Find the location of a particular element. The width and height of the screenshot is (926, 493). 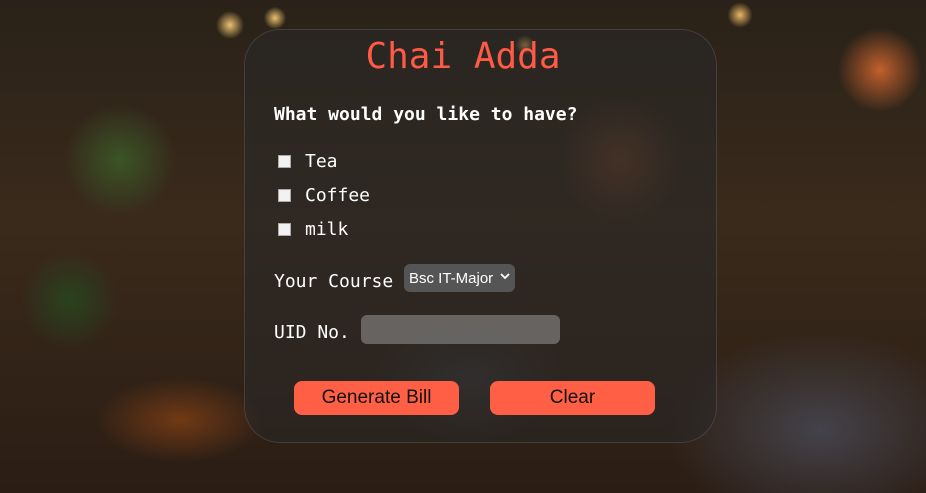

option-milk: milk is located at coordinates (313, 229).